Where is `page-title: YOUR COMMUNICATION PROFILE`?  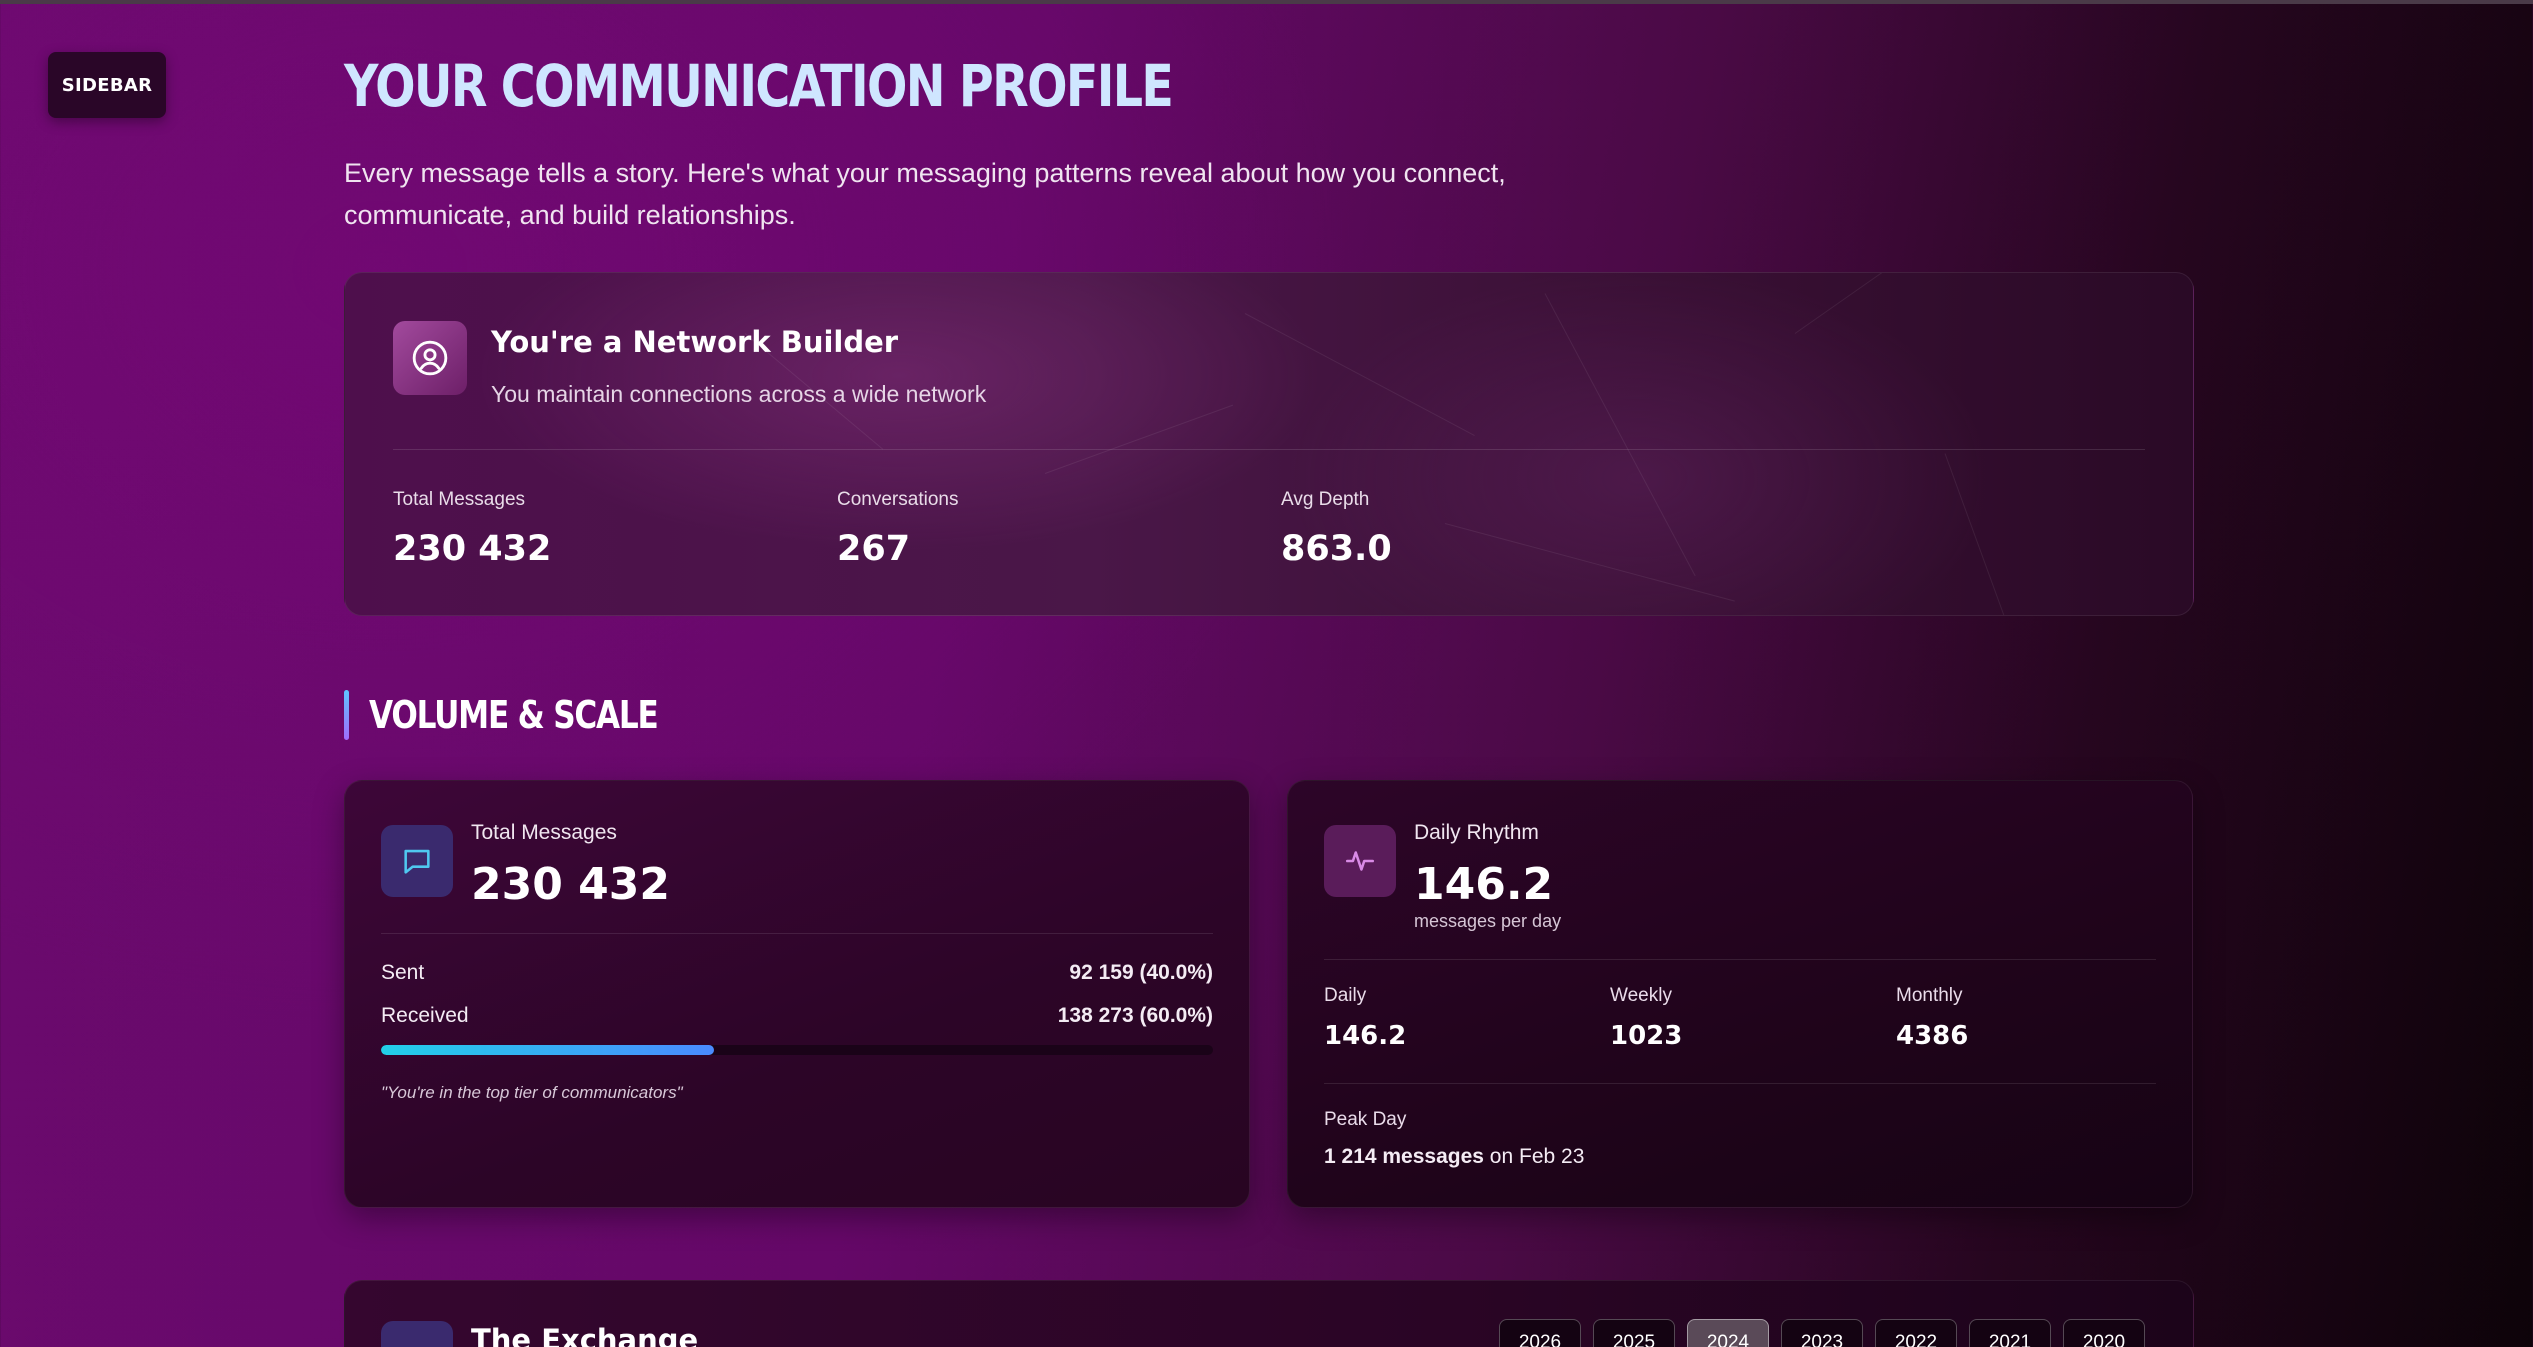 page-title: YOUR COMMUNICATION PROFILE is located at coordinates (759, 86).